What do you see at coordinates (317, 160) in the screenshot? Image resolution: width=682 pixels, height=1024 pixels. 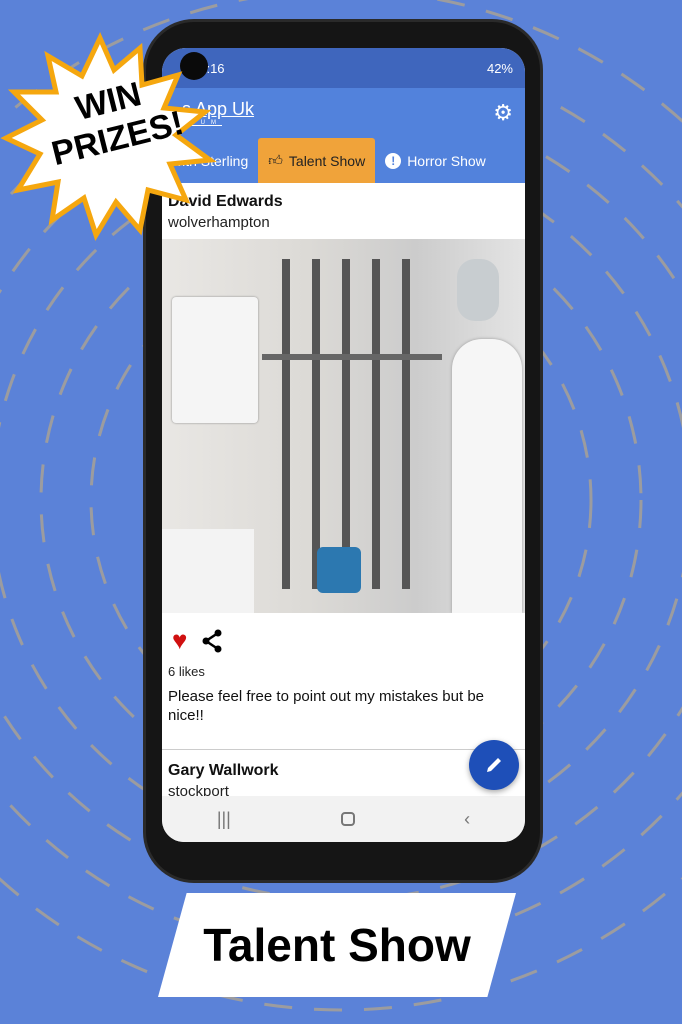 I see `tab-talent-show: 👍︎ Talent Show` at bounding box center [317, 160].